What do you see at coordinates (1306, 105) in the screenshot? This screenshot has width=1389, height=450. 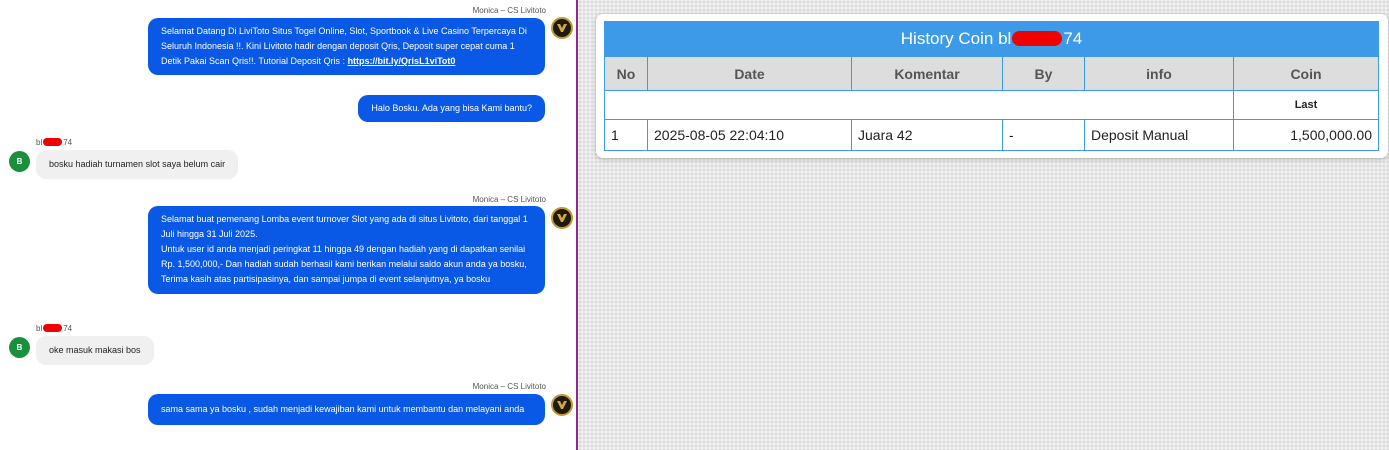 I see `last-label: Last` at bounding box center [1306, 105].